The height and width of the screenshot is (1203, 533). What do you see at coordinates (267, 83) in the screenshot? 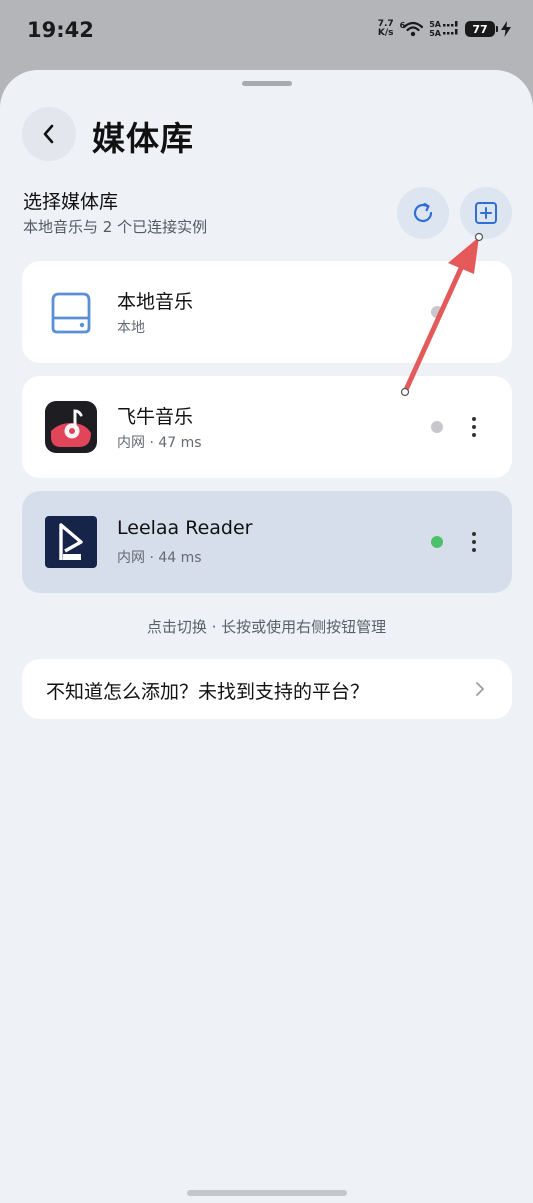
I see `sheet-drag-handle` at bounding box center [267, 83].